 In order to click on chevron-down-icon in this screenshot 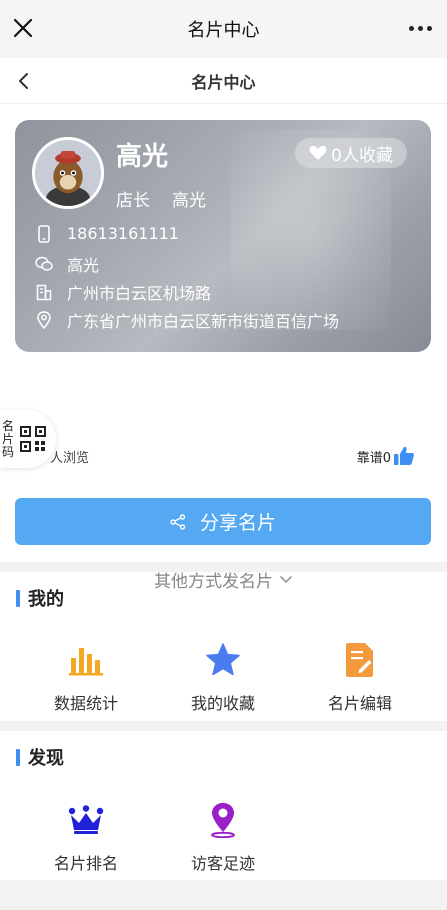, I will do `click(286, 579)`.